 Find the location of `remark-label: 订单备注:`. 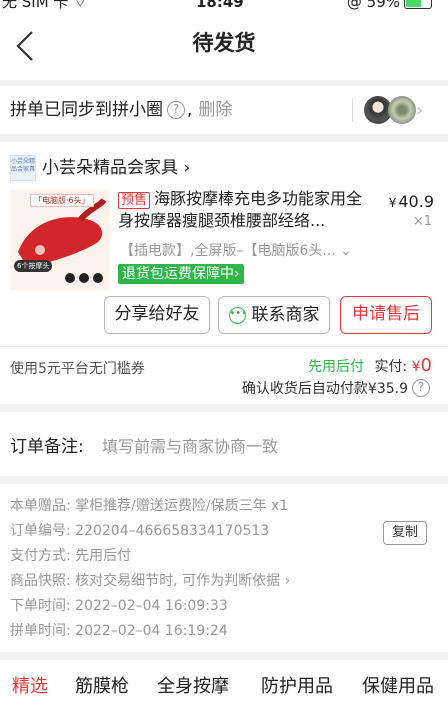

remark-label: 订单备注: is located at coordinates (47, 447).